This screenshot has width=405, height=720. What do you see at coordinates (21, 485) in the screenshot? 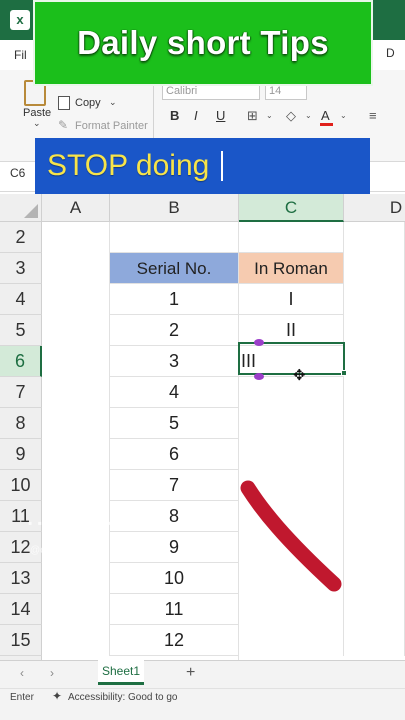
I see `row-header: 10` at bounding box center [21, 485].